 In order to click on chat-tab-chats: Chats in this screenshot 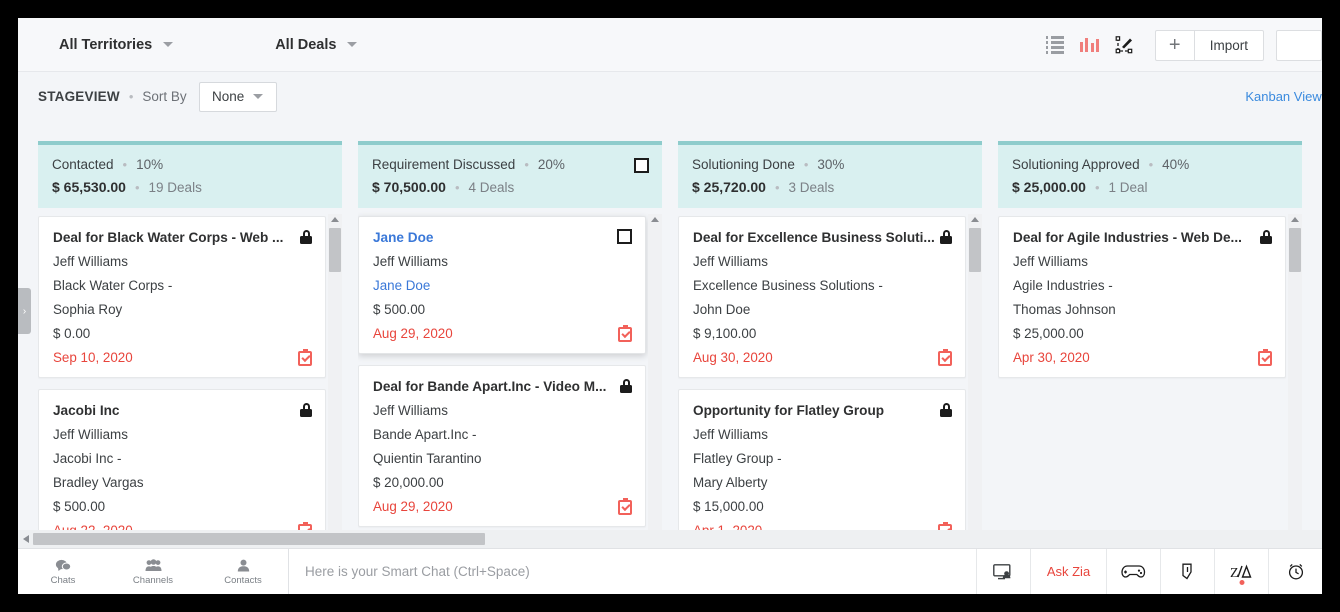, I will do `click(63, 572)`.